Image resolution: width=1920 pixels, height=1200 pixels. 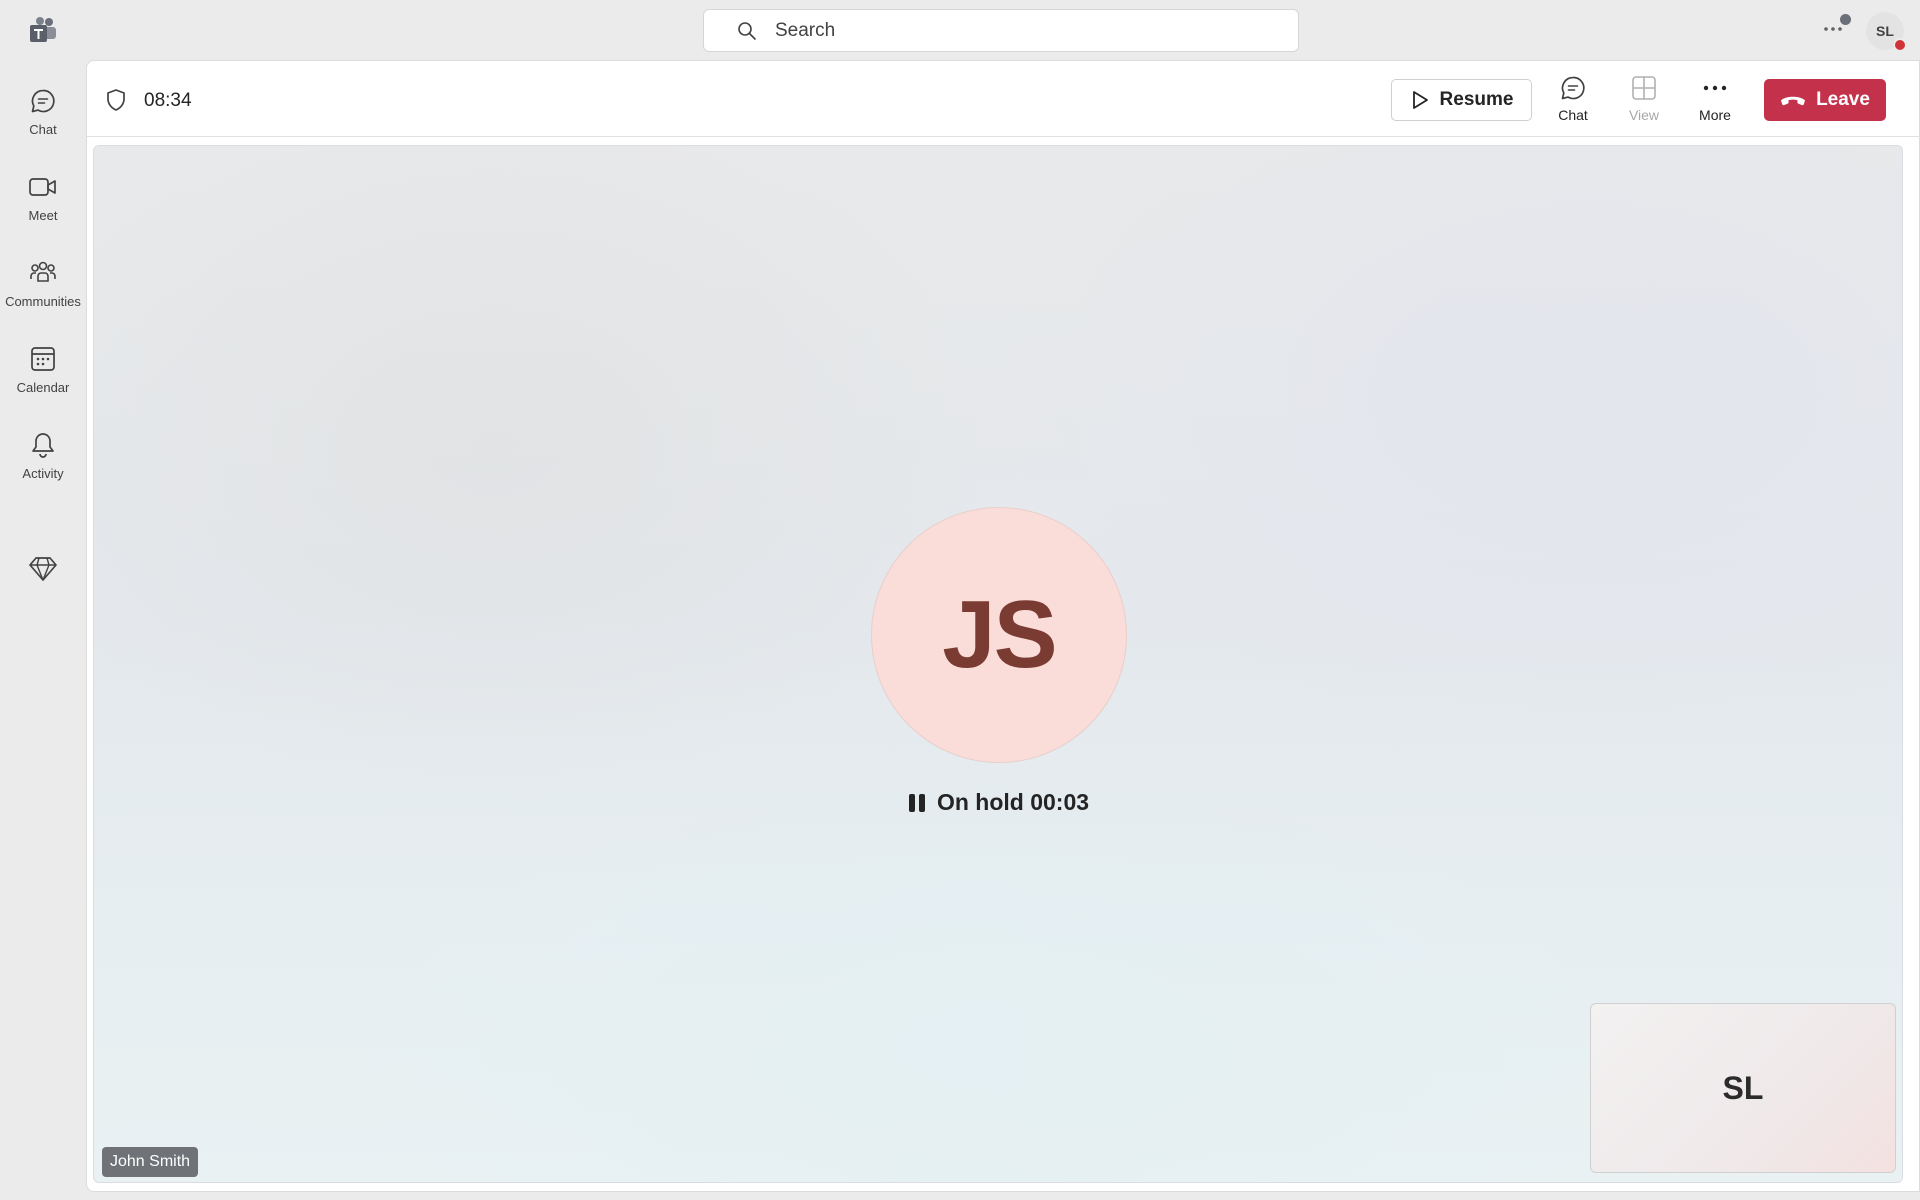 I want to click on chat-label: Chat, so click(x=1573, y=115).